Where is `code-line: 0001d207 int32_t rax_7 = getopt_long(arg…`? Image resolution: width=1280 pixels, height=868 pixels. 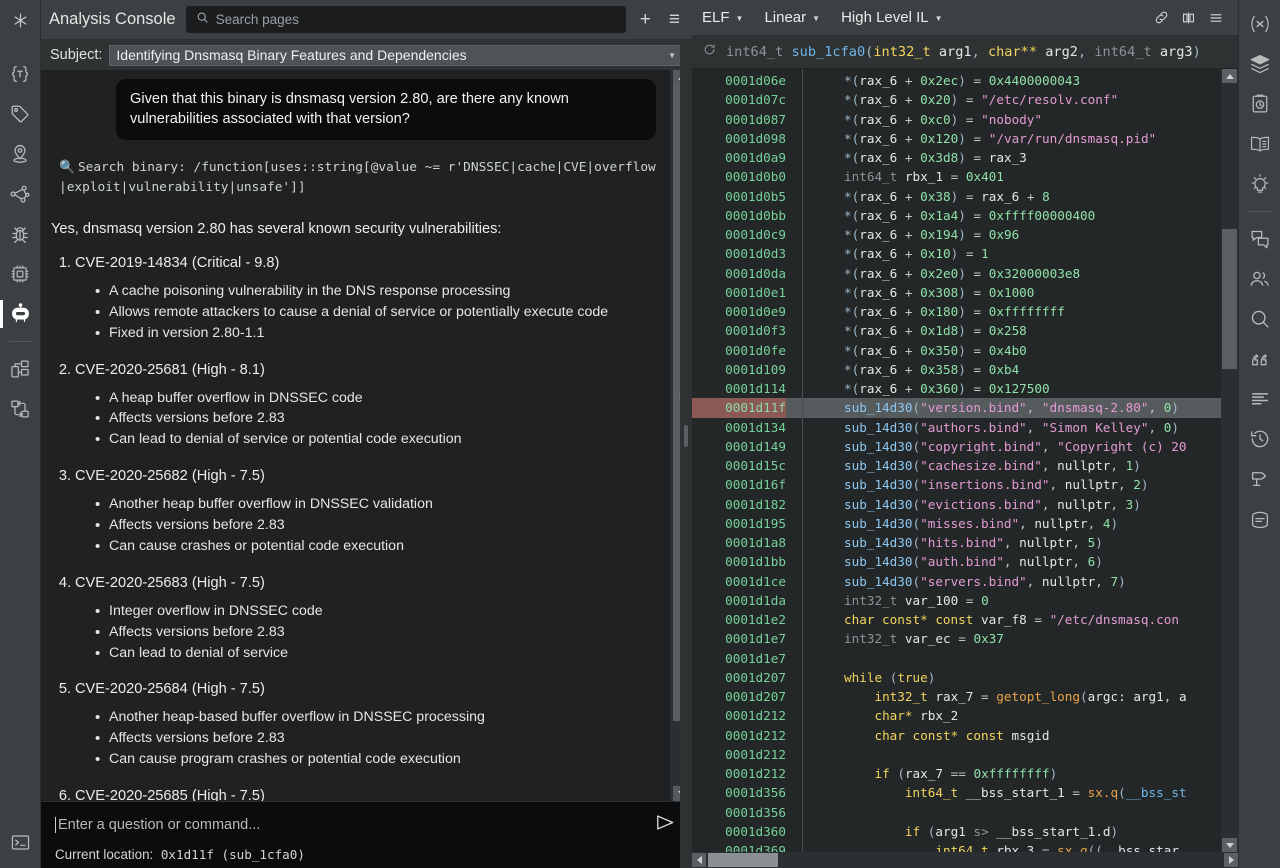 code-line: 0001d207 int32_t rax_7 = getopt_long(arg… is located at coordinates (956, 696).